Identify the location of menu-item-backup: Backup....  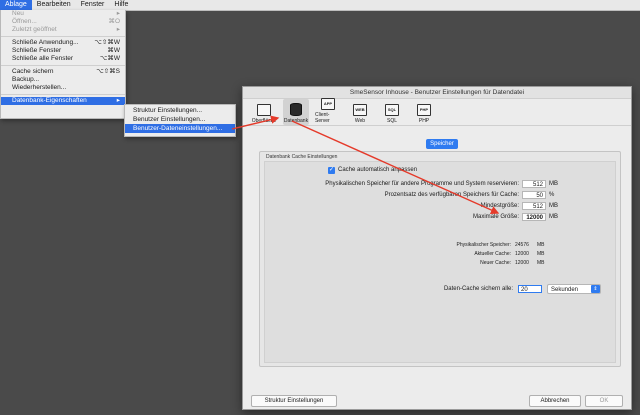
(63, 80).